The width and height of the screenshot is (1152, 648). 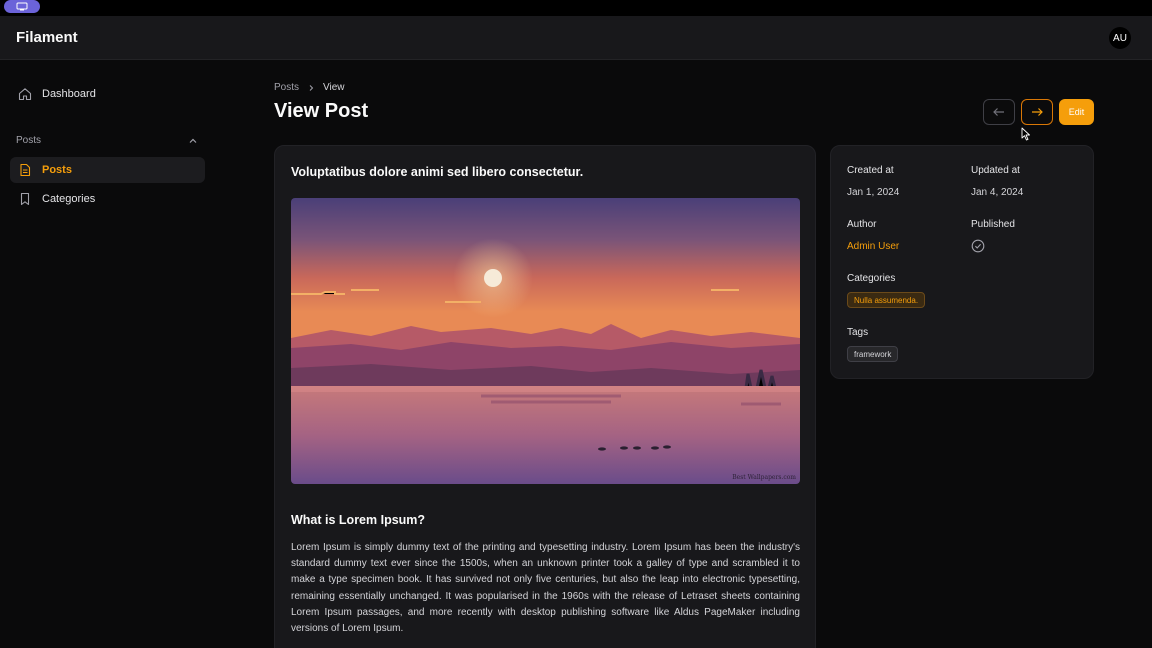 I want to click on page-title: View Post, so click(x=321, y=111).